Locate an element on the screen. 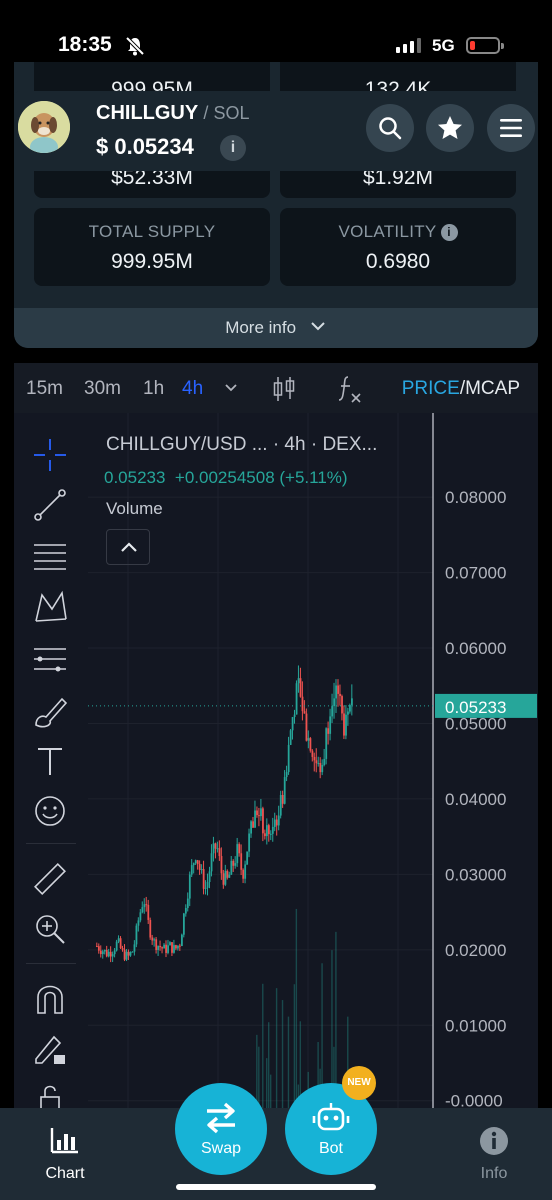 The height and width of the screenshot is (1200, 552). hamburger-menu-icon is located at coordinates (511, 128).